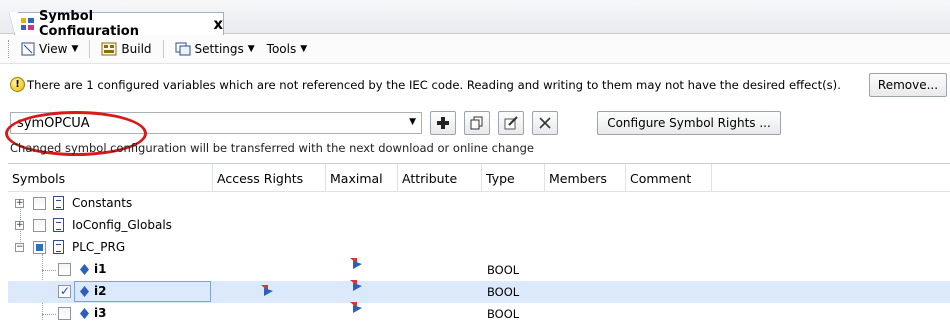  I want to click on view-icon, so click(28, 49).